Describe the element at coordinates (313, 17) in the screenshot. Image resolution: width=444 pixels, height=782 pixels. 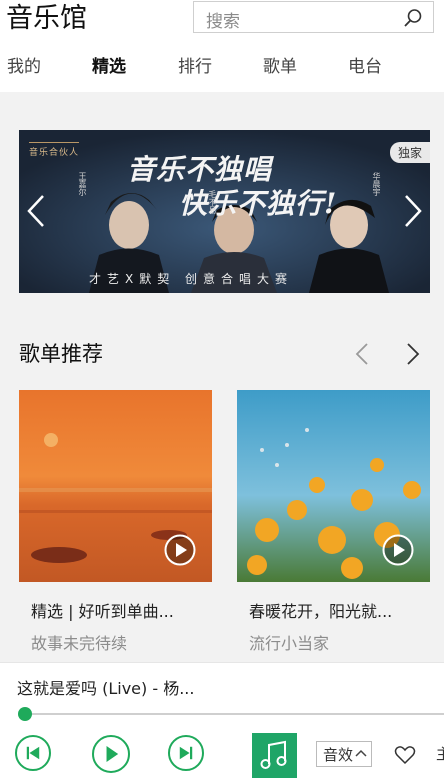
I see `search-input: 搜索` at that location.